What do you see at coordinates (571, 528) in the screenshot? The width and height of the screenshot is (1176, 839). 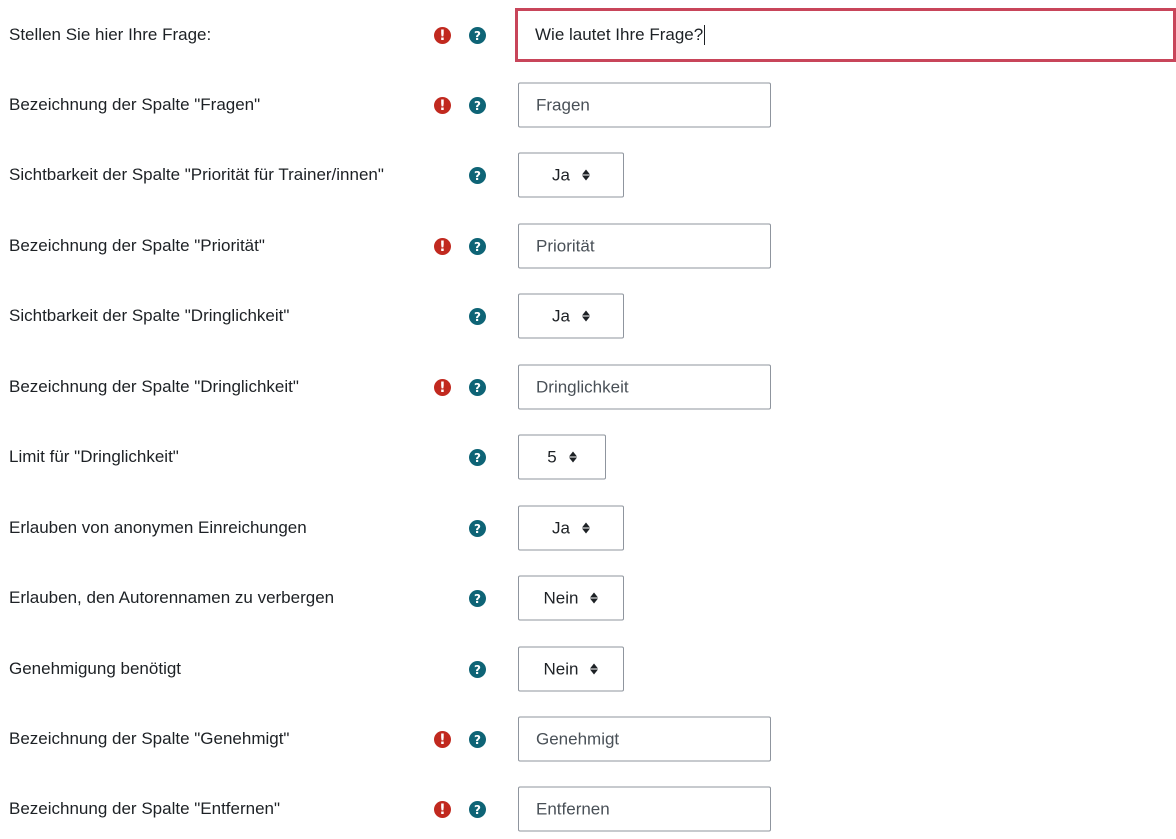 I see `anonymous-select: Ja` at bounding box center [571, 528].